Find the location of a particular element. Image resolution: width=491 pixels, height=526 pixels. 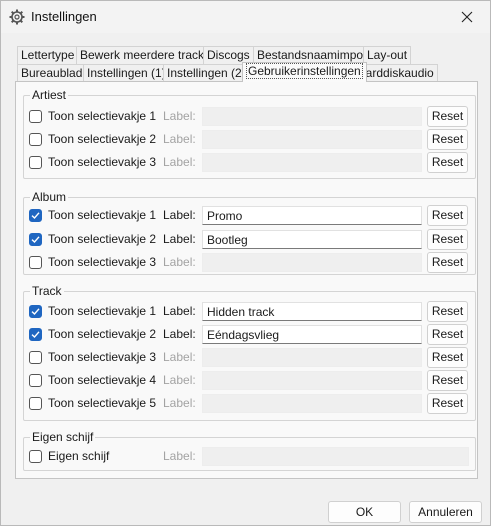

tab-bureaublad: Bureaublad is located at coordinates (52, 73).